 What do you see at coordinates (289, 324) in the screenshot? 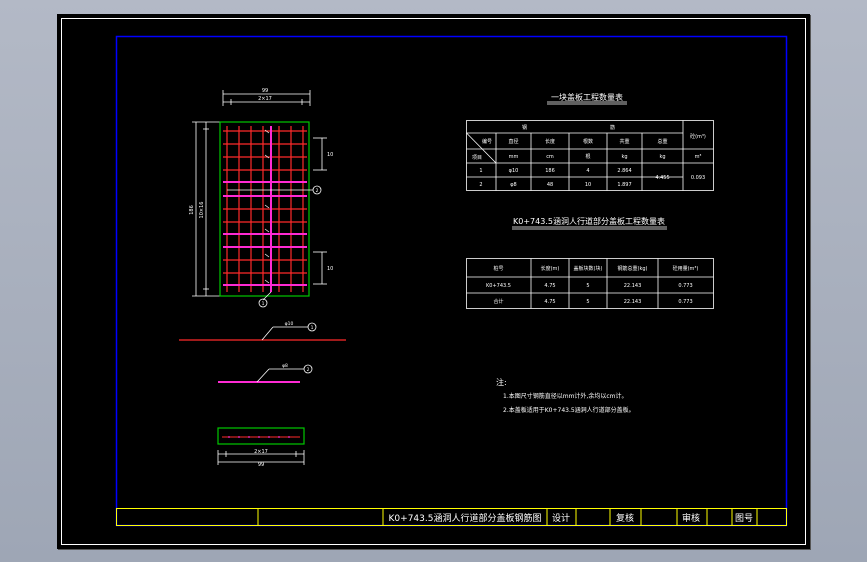
I see `bar-1-label: φ10` at bounding box center [289, 324].